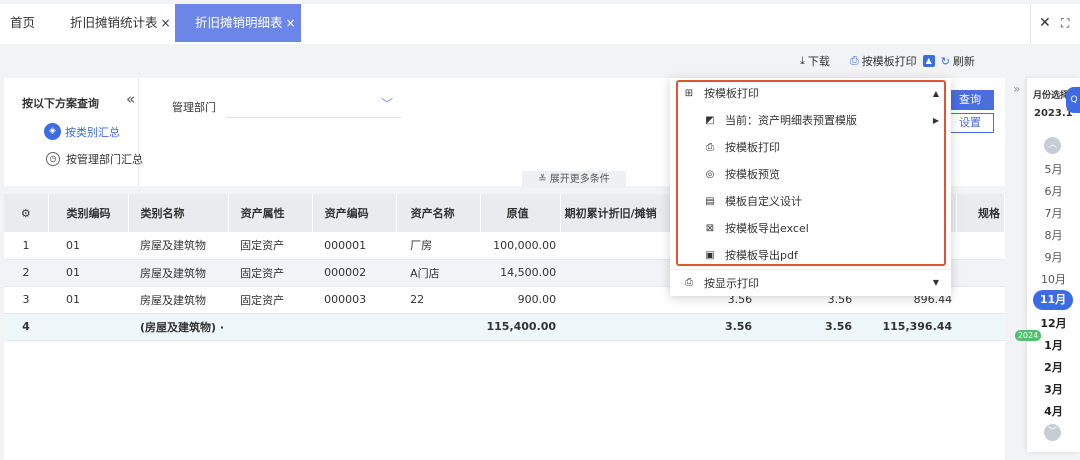 This screenshot has height=460, width=1080. I want to click on tab-home: 首页, so click(22, 23).